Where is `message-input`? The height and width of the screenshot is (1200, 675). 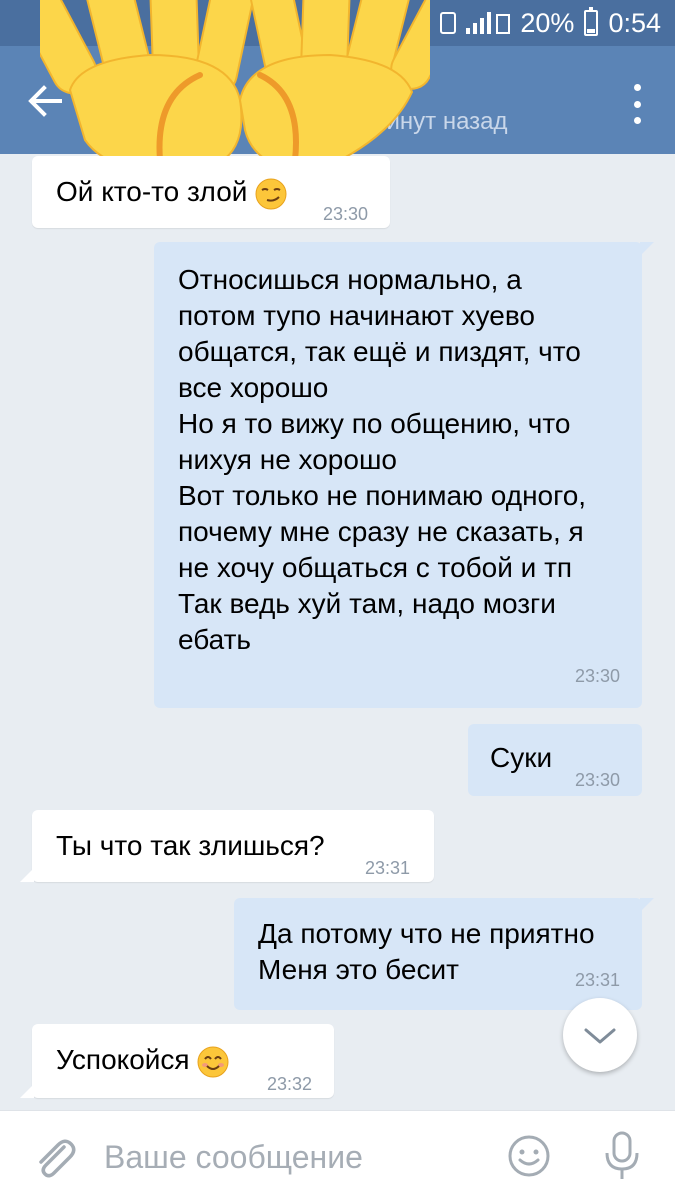 message-input is located at coordinates (294, 1157).